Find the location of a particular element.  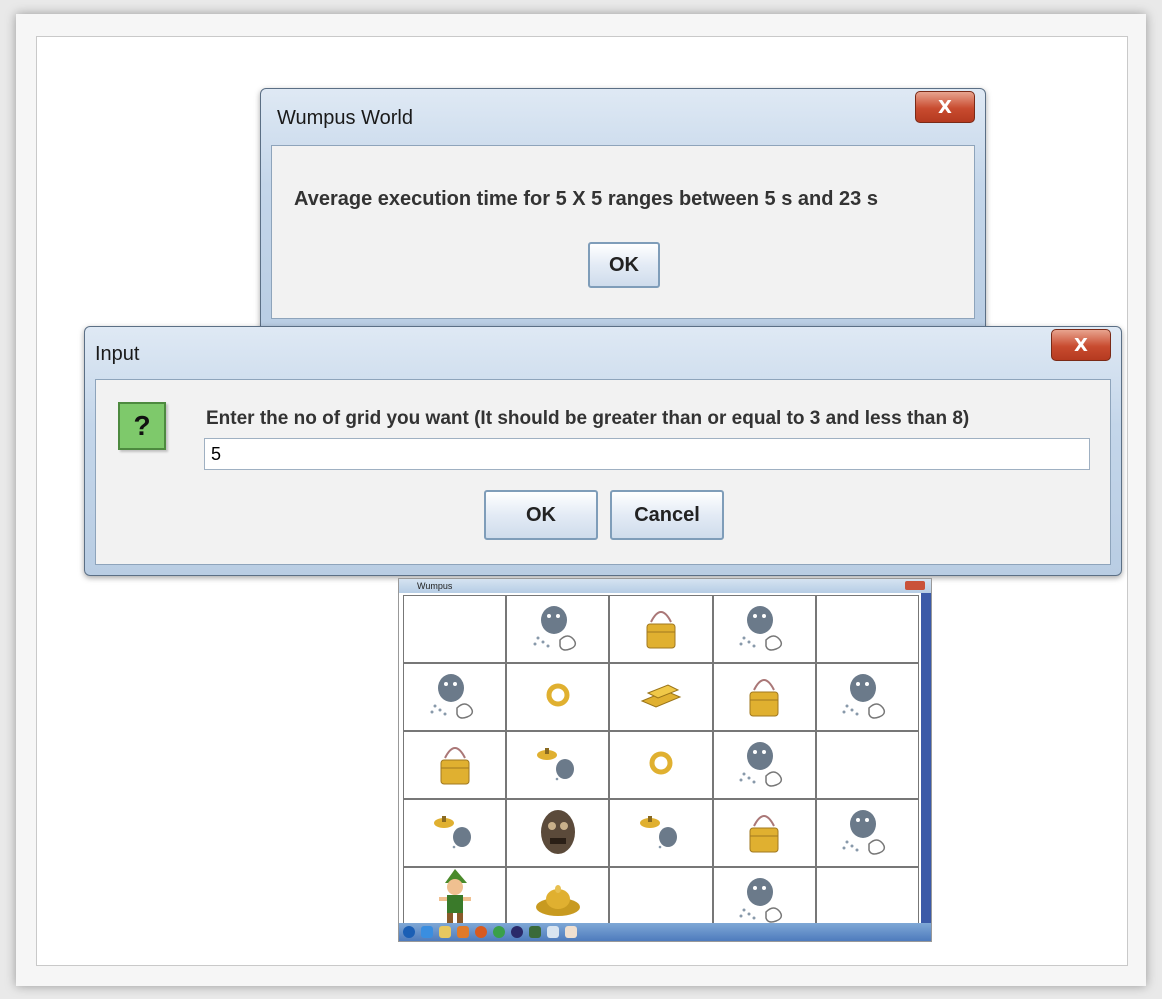

taskbar is located at coordinates (665, 932).